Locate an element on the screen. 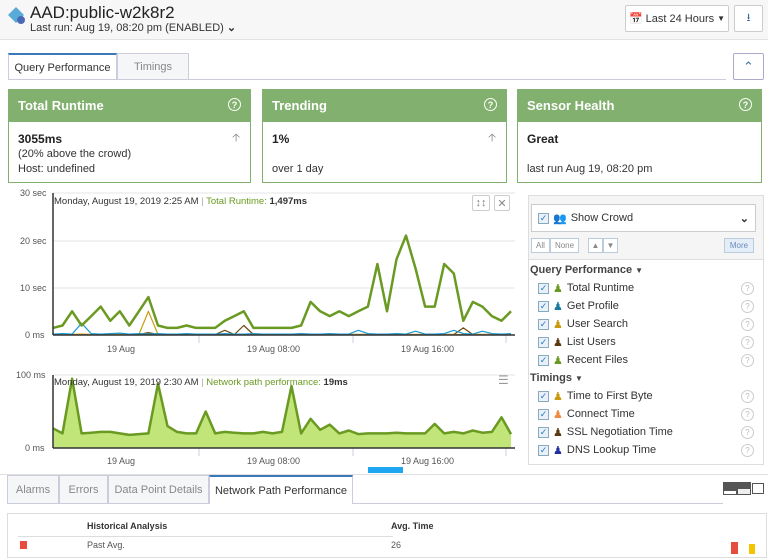 This screenshot has height=558, width=768. series-item: ✓♟Time to First Byte? is located at coordinates (649, 396).